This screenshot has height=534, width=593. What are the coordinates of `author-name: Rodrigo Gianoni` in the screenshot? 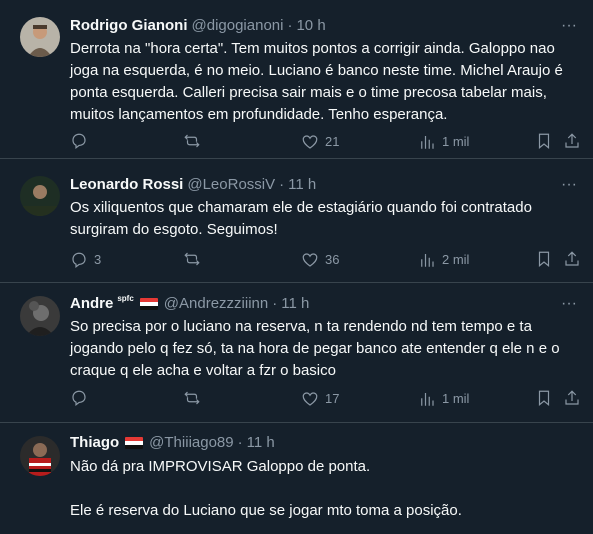 It's located at (129, 26).